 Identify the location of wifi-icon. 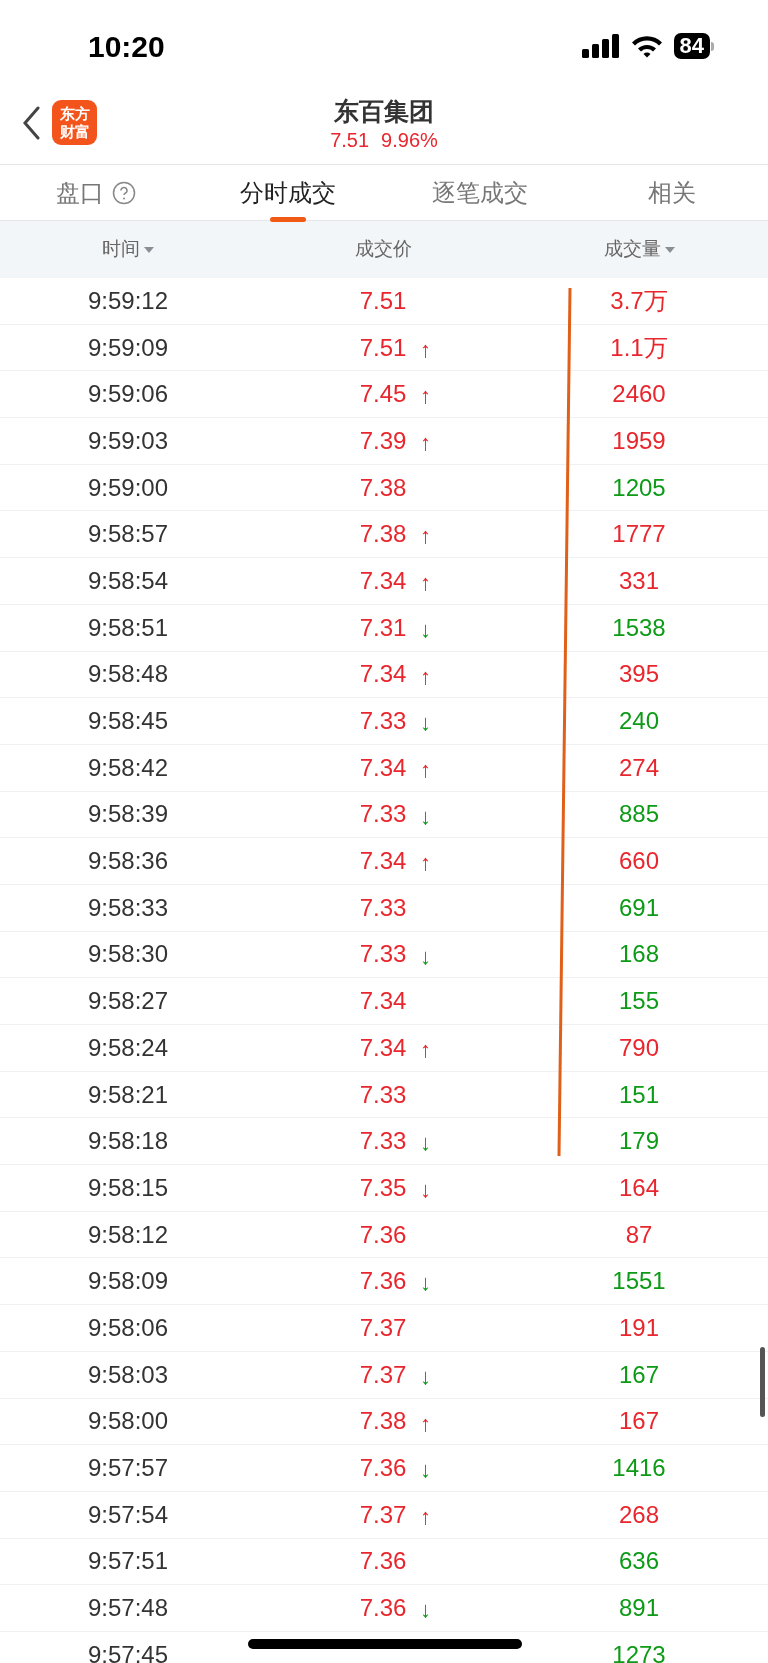
(646, 46).